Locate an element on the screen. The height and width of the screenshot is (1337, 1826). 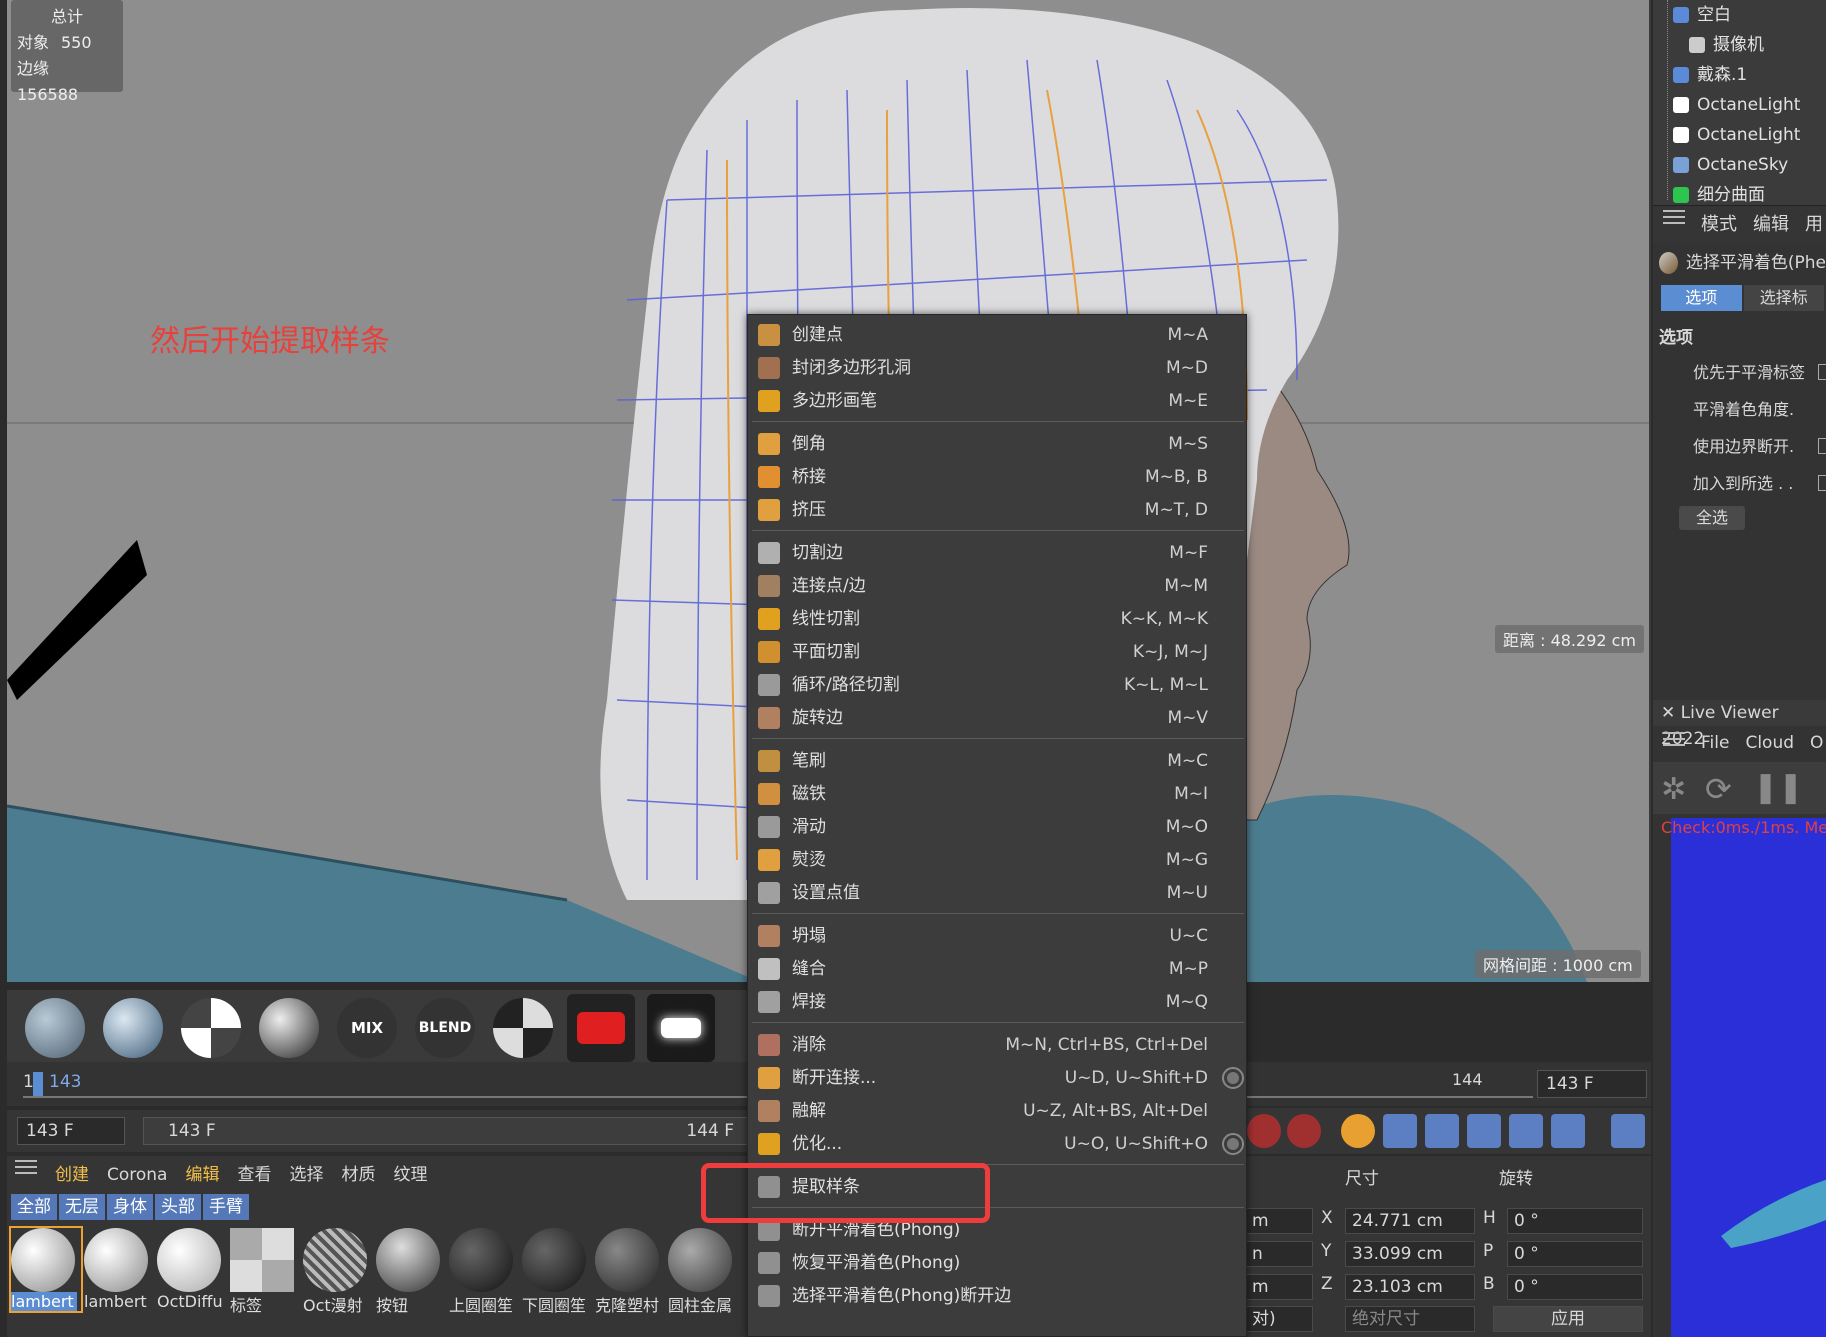
object-row: OctaneLight is located at coordinates (1739, 135).